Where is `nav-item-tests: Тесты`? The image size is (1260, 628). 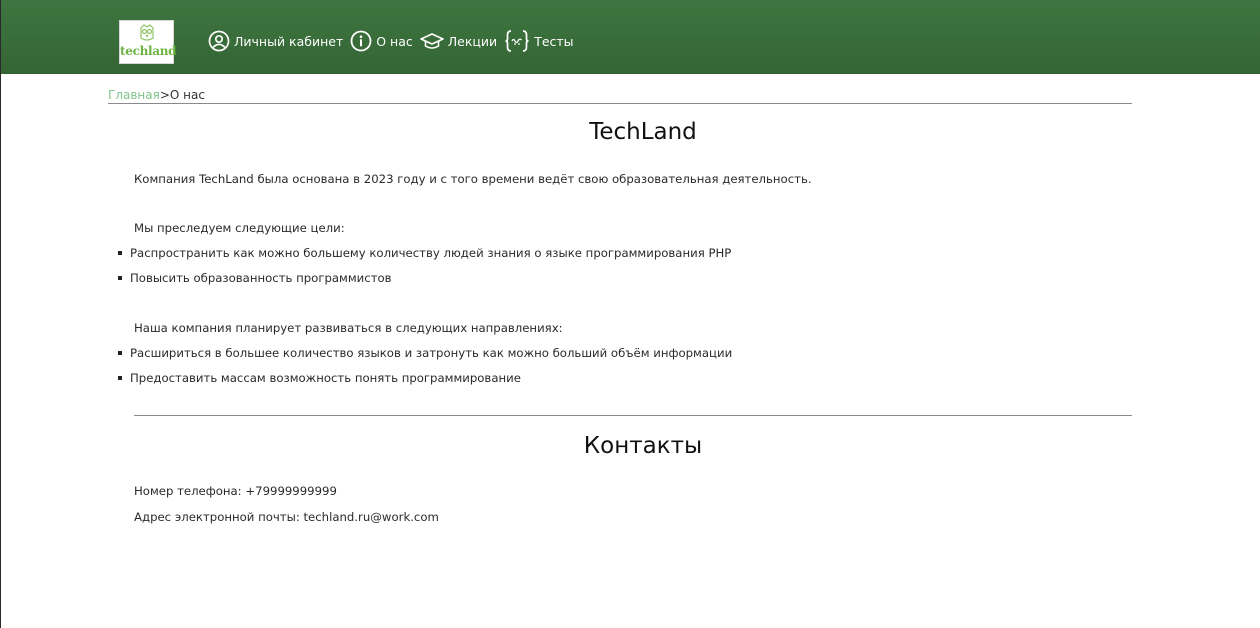 nav-item-tests: Тесты is located at coordinates (542, 41).